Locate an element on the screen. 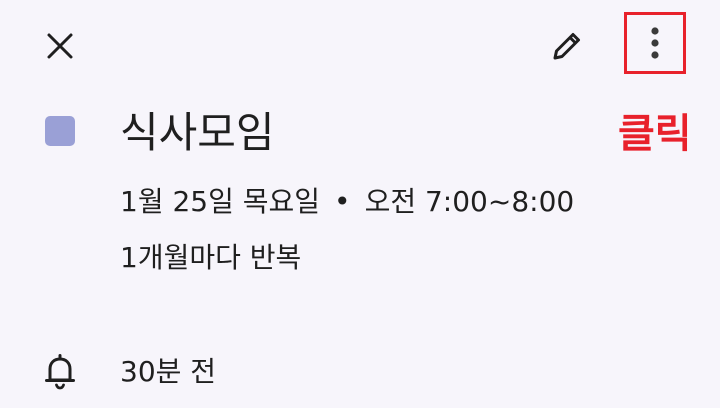 This screenshot has height=408, width=720. event-datetime: 1월 25일 목요일 • 오전 7:00~8:00 is located at coordinates (347, 202).